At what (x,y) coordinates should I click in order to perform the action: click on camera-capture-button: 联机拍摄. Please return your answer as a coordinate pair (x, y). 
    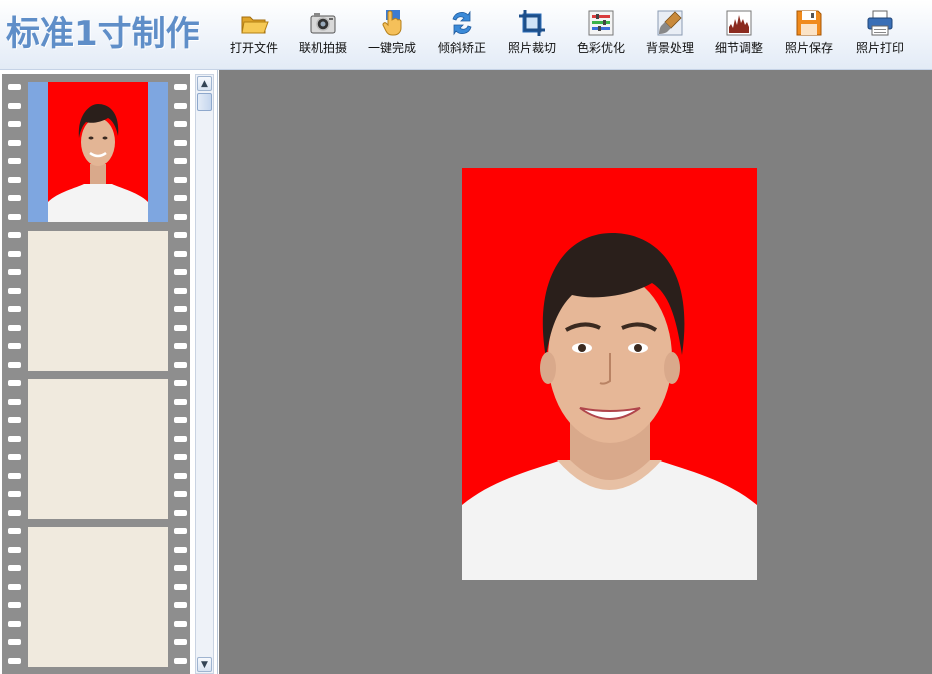
    Looking at the image, I should click on (323, 35).